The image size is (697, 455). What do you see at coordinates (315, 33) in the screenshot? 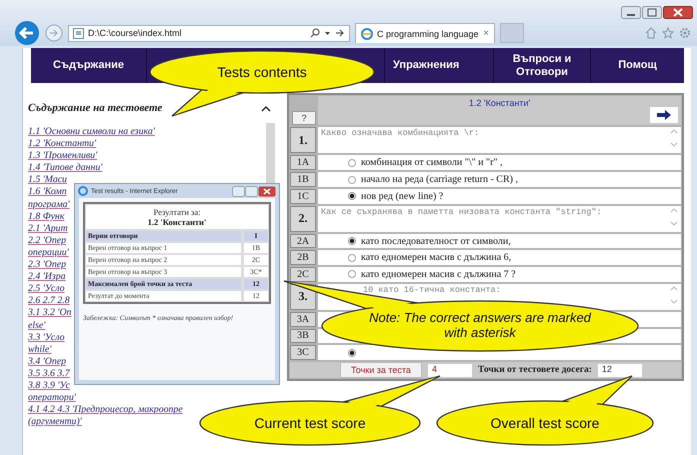
I see `search-icon` at bounding box center [315, 33].